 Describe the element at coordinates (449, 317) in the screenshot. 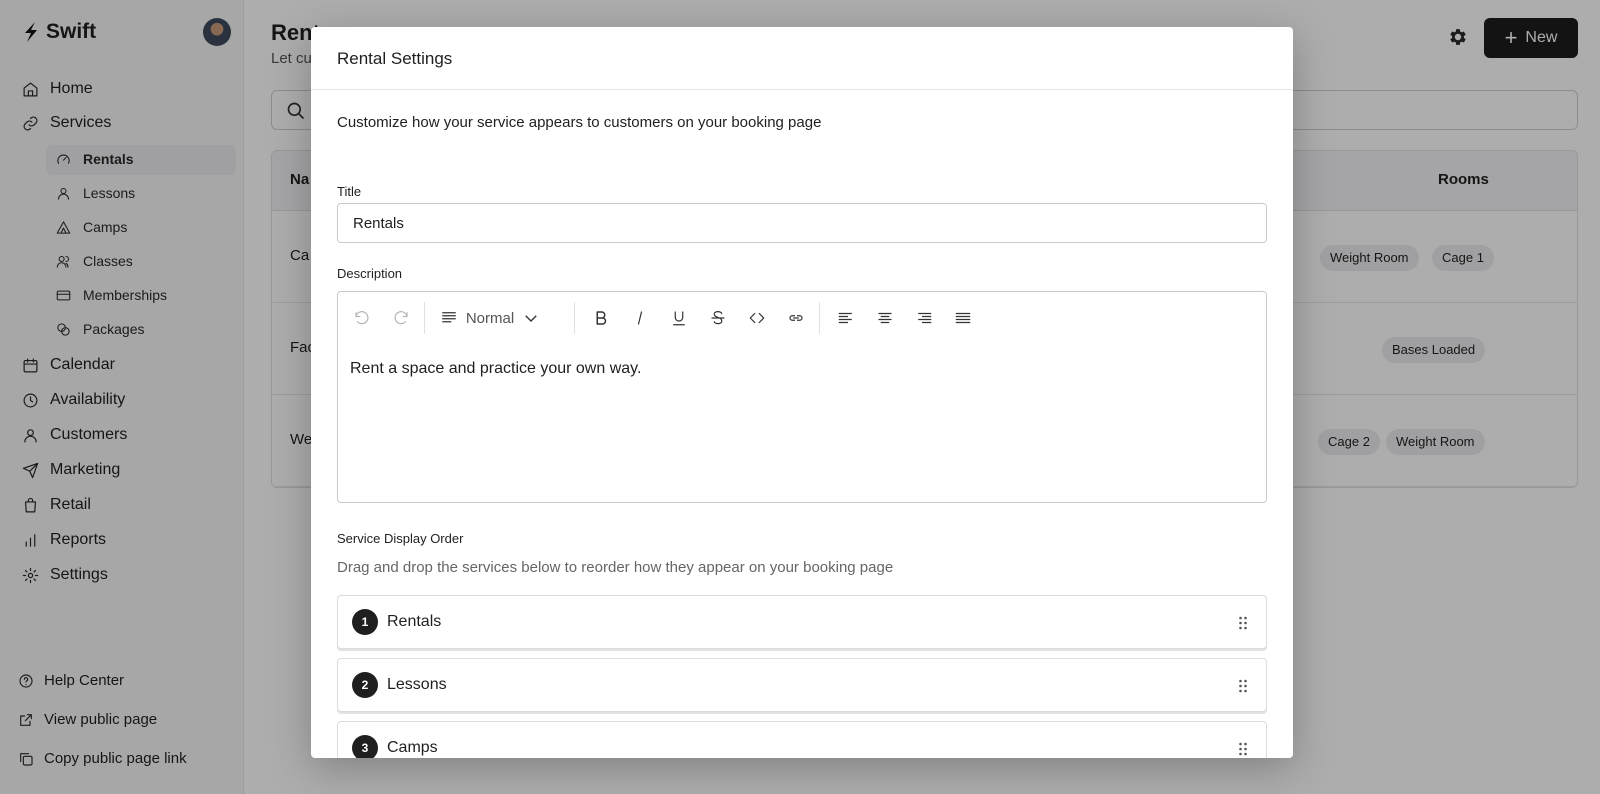

I see `paragraph-icon` at that location.